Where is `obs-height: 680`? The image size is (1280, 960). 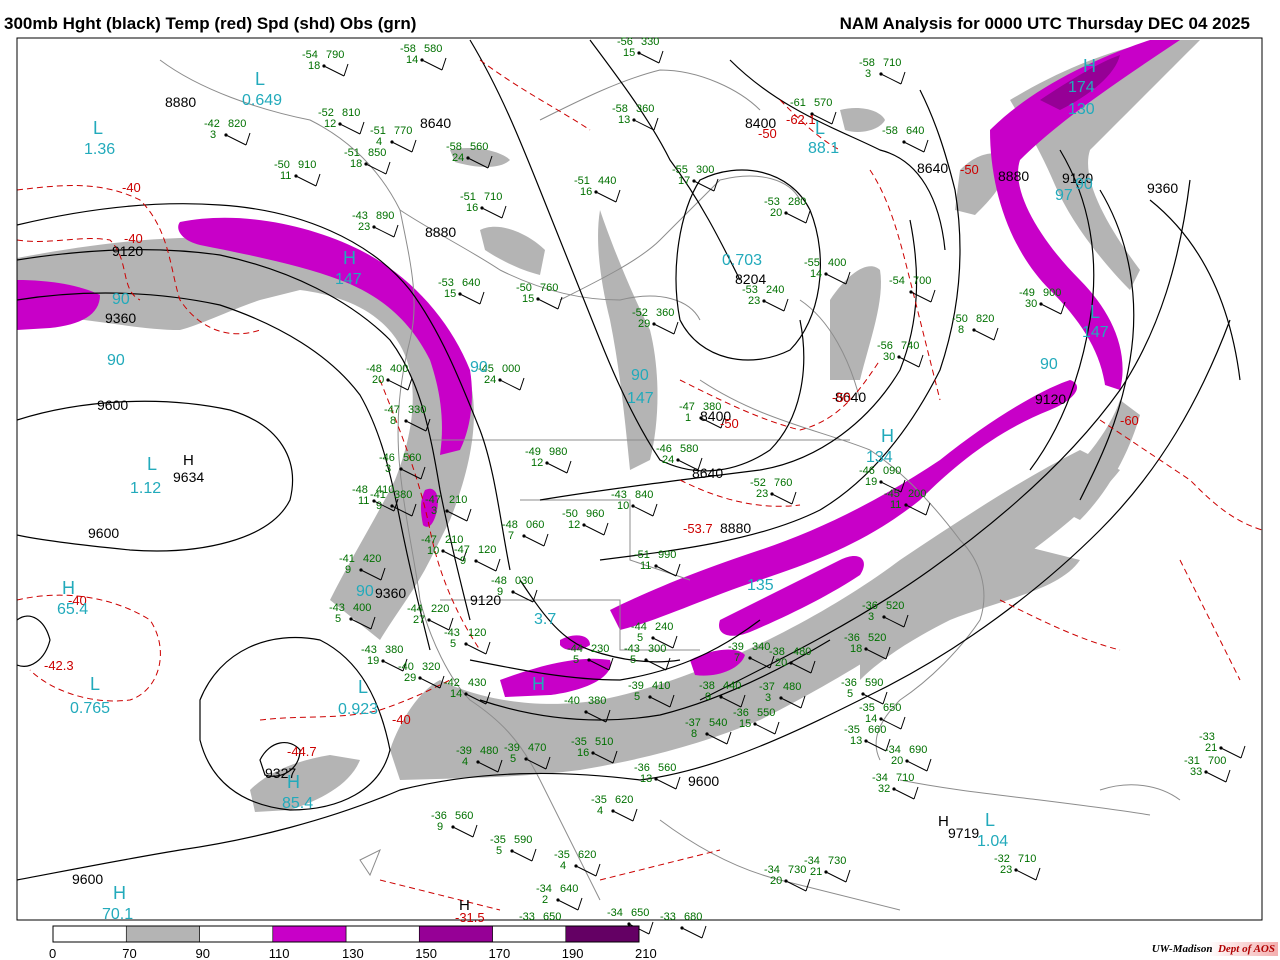
obs-height: 680 is located at coordinates (693, 917).